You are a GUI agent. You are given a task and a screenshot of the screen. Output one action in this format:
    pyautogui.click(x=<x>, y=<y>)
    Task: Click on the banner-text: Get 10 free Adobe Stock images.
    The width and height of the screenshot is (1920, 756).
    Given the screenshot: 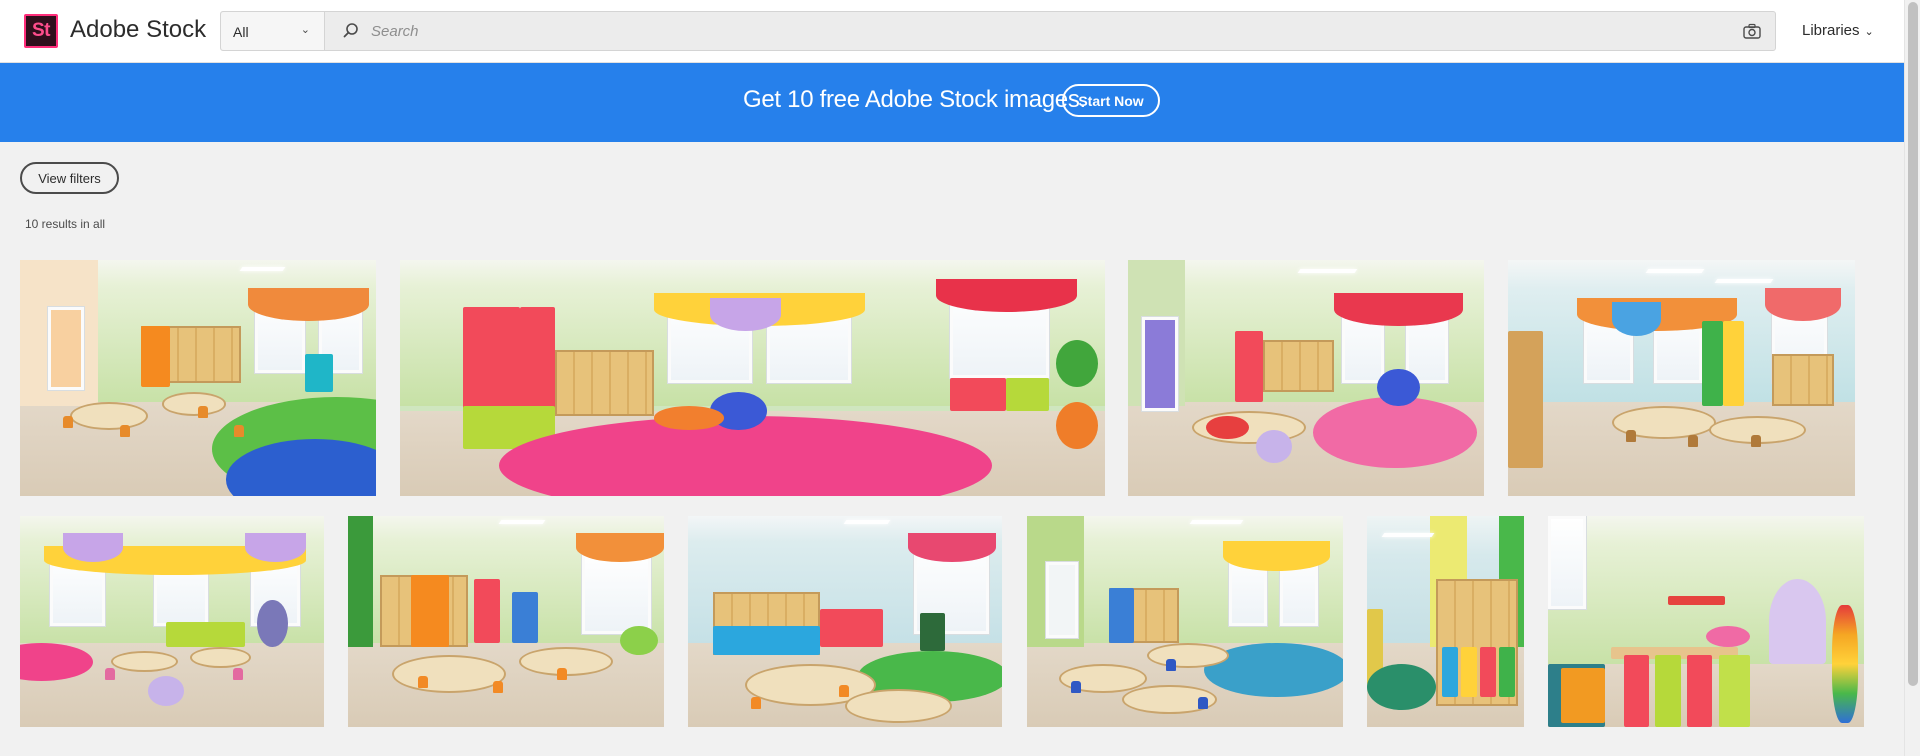 What is the action you would take?
    pyautogui.click(x=914, y=99)
    